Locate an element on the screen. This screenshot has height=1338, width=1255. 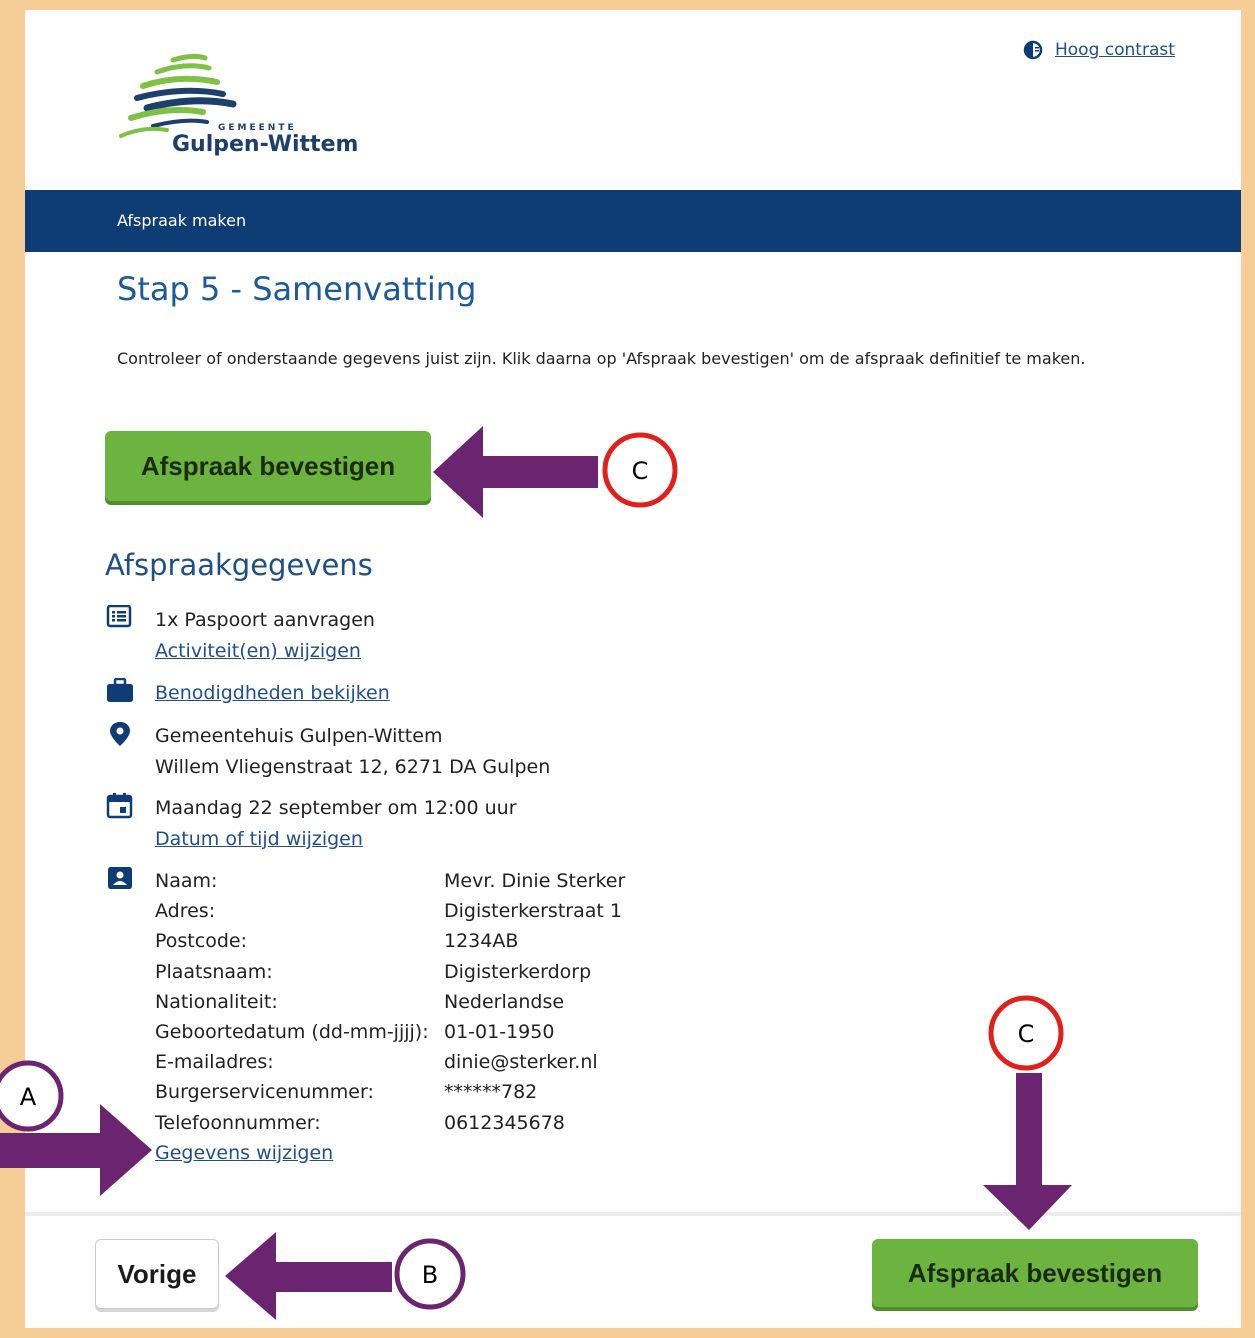
high-contrast-toggle: Hoog contrast is located at coordinates (1099, 50).